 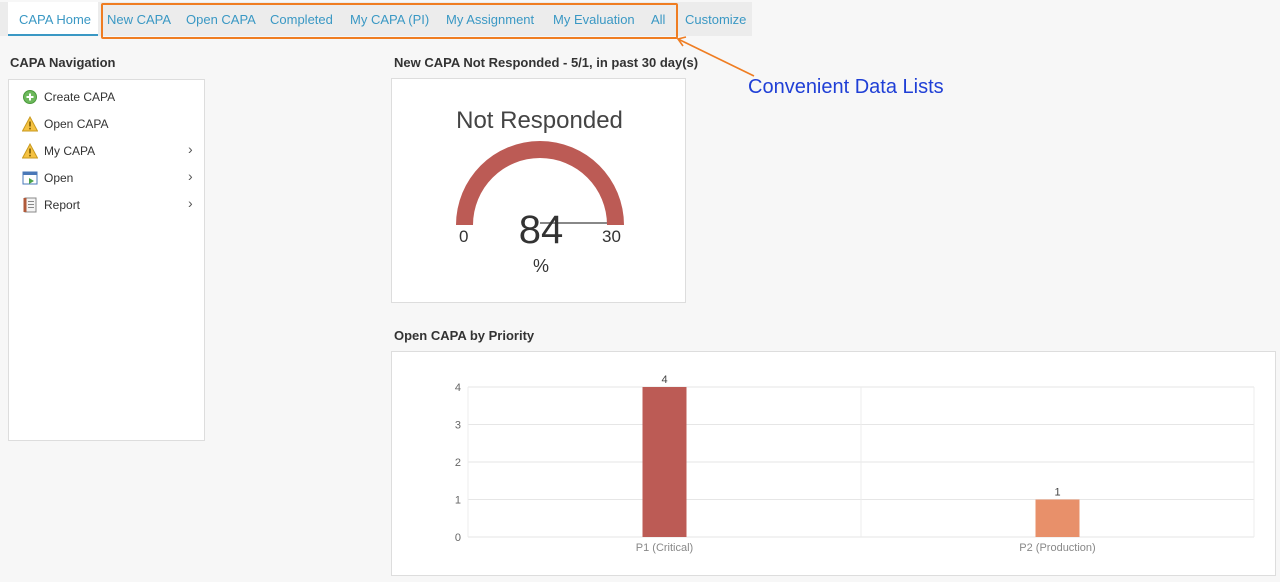 I want to click on report-icon, so click(x=30, y=205).